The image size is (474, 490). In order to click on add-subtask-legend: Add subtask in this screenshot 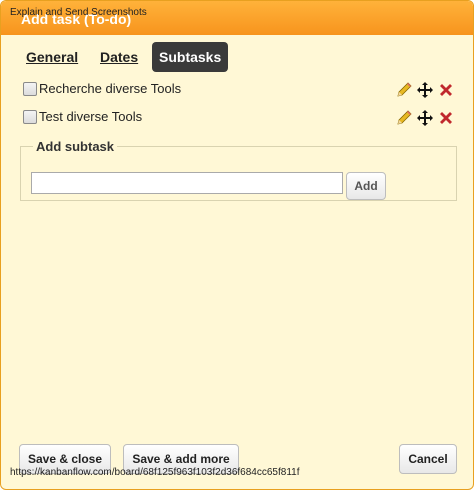, I will do `click(75, 146)`.